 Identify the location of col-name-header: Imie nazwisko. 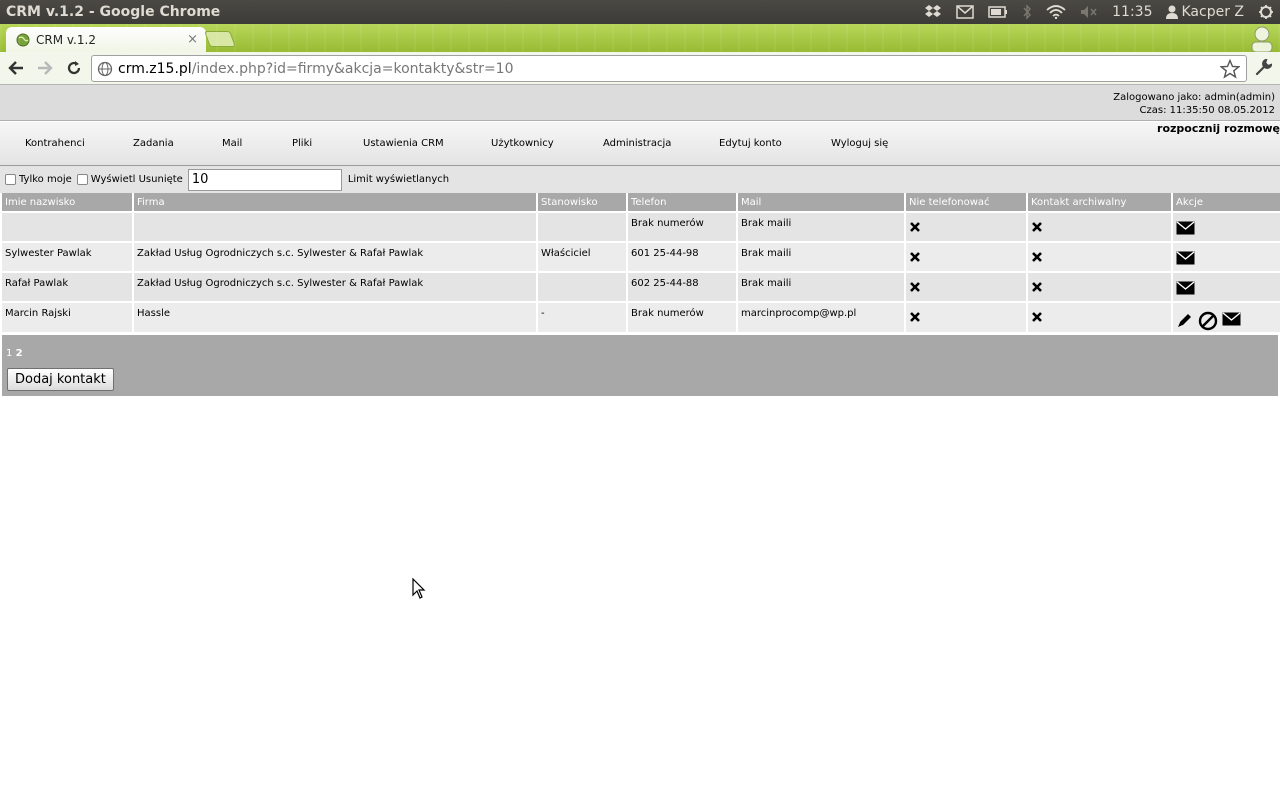
(68, 202).